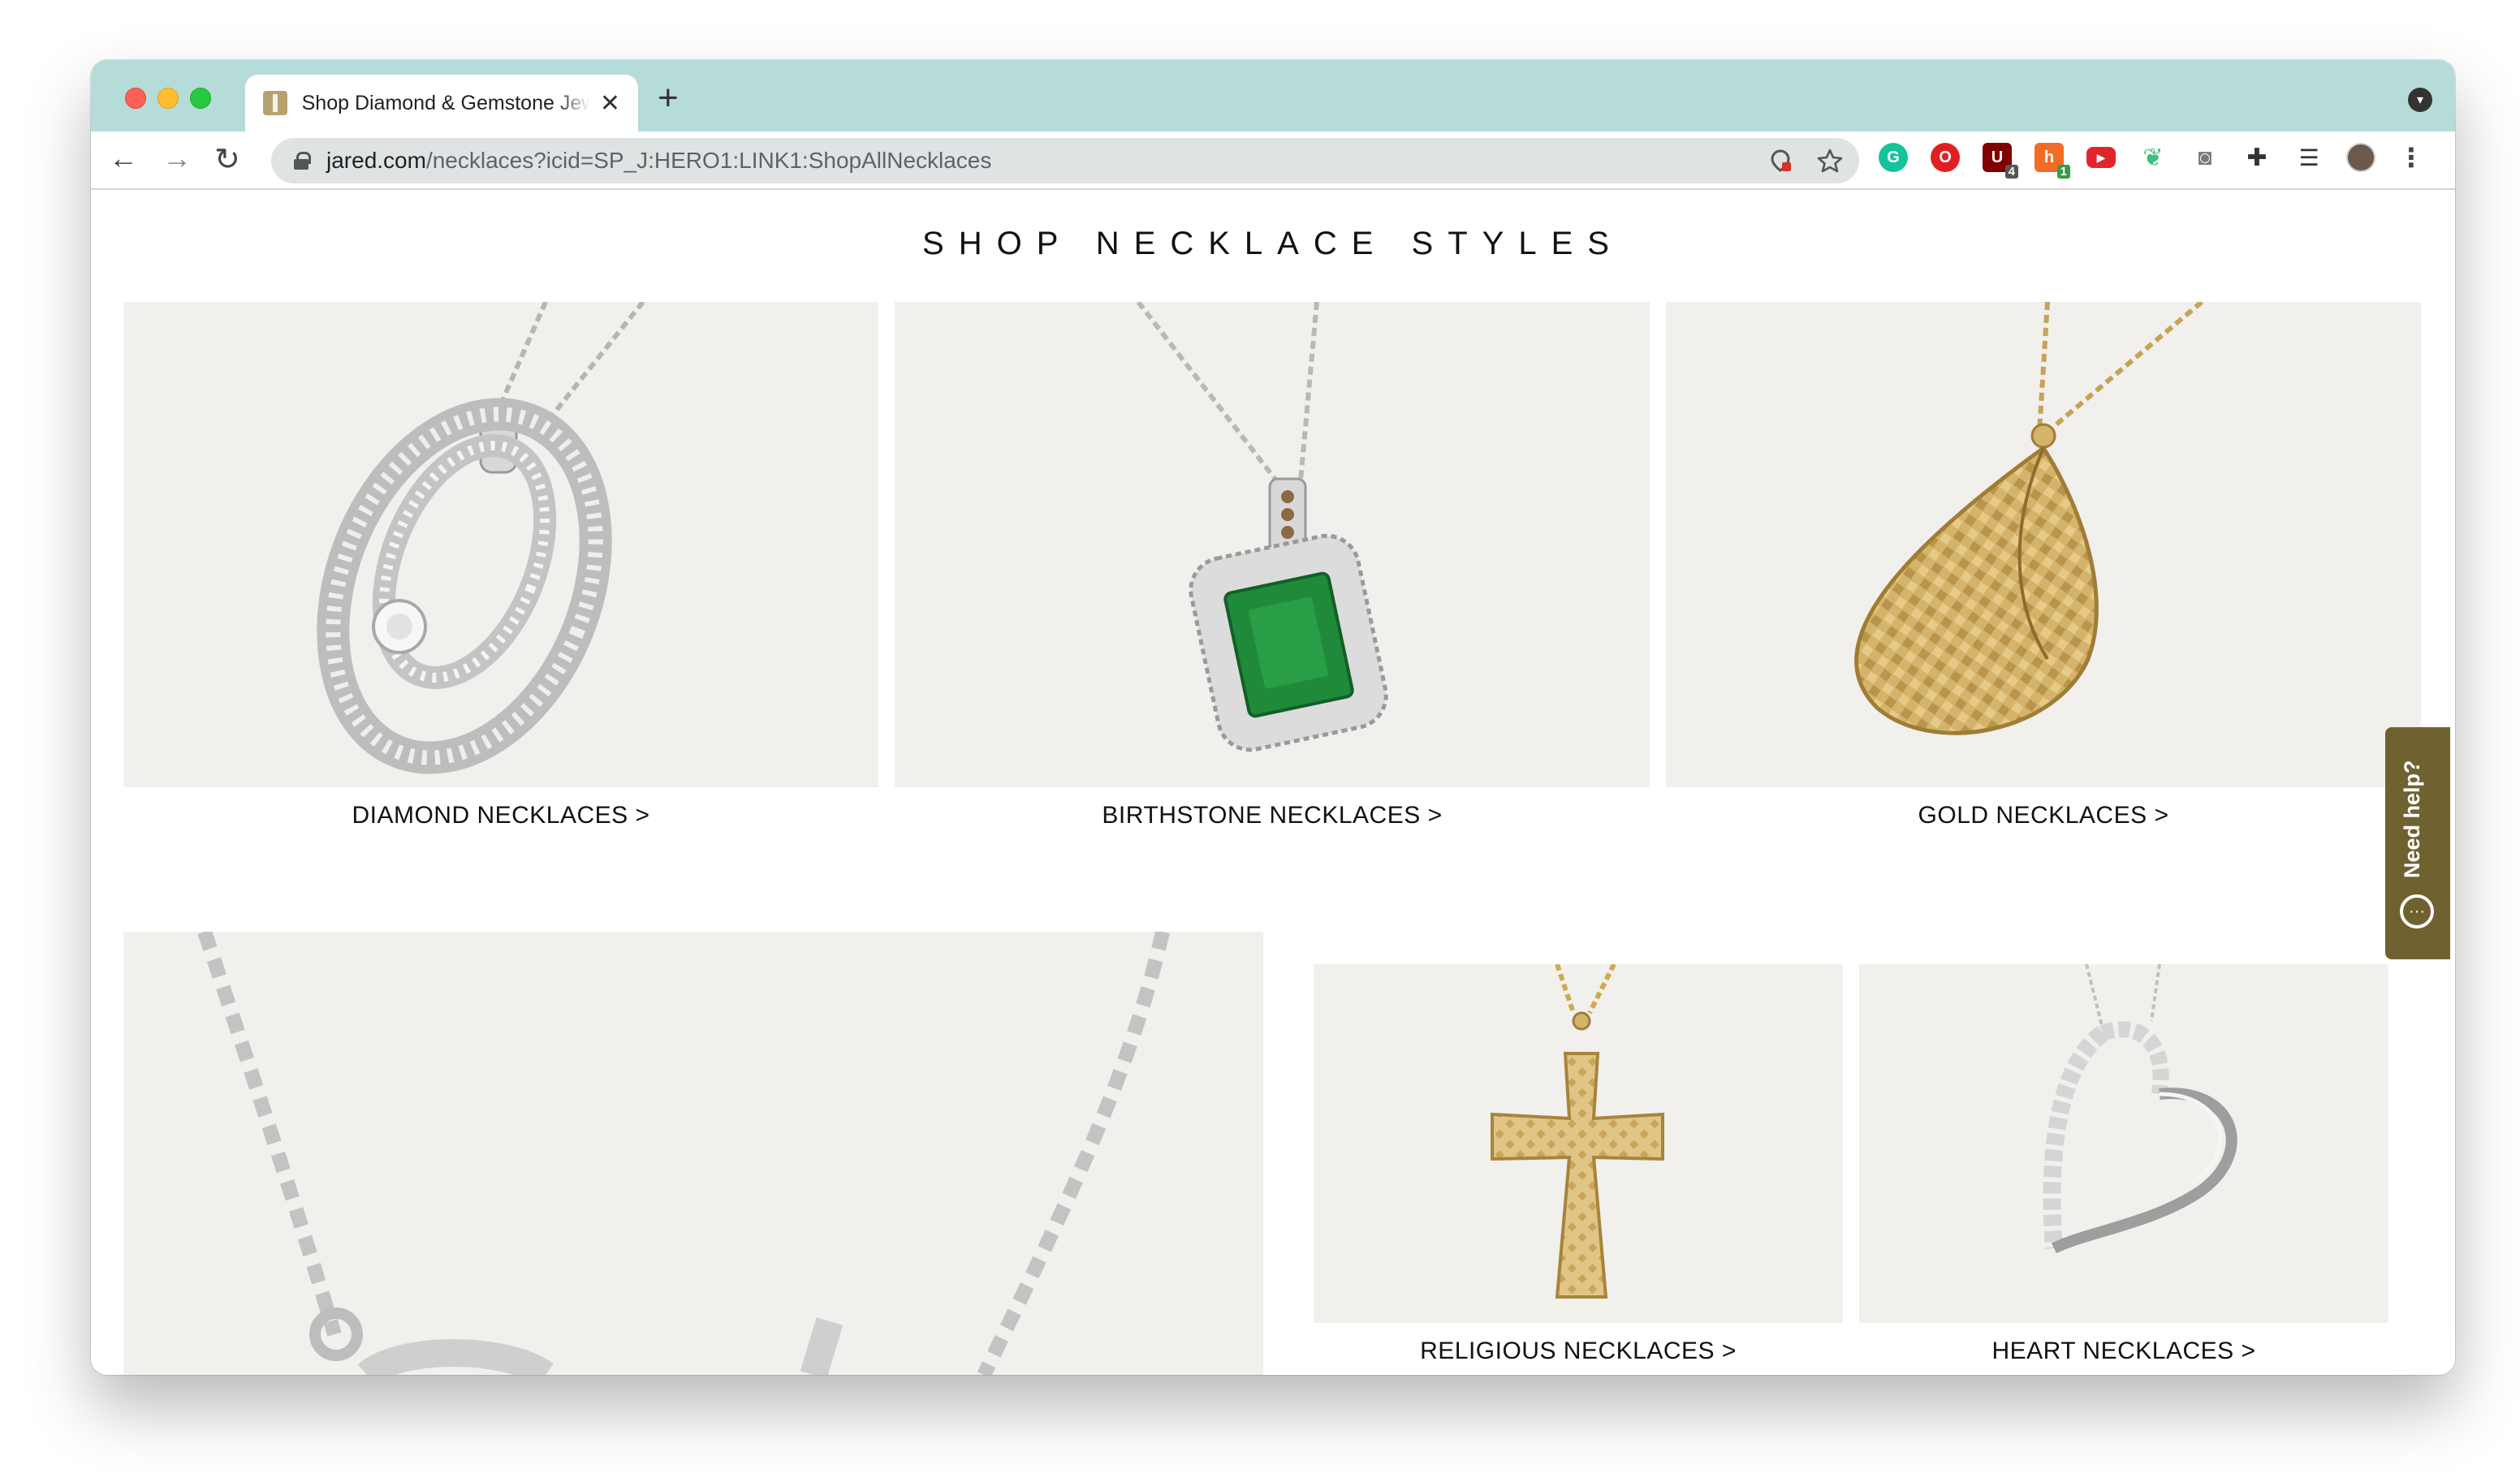  Describe the element at coordinates (1780, 161) in the screenshot. I see `location-blocked-icon` at that location.